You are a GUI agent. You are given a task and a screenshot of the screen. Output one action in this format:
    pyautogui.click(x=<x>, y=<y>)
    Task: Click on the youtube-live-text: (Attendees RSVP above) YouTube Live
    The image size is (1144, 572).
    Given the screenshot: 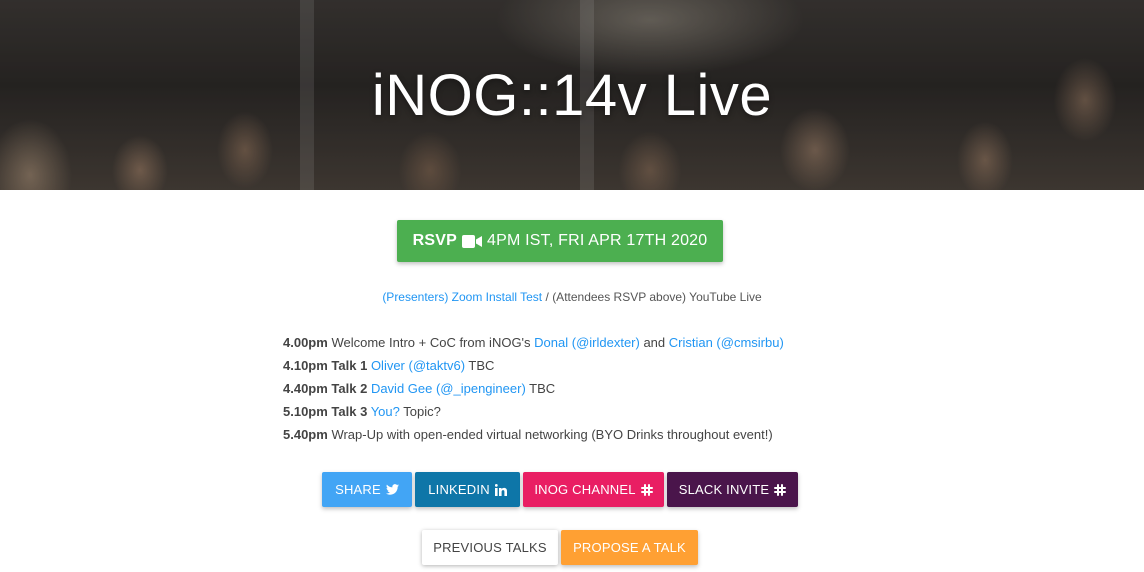 What is the action you would take?
    pyautogui.click(x=657, y=297)
    